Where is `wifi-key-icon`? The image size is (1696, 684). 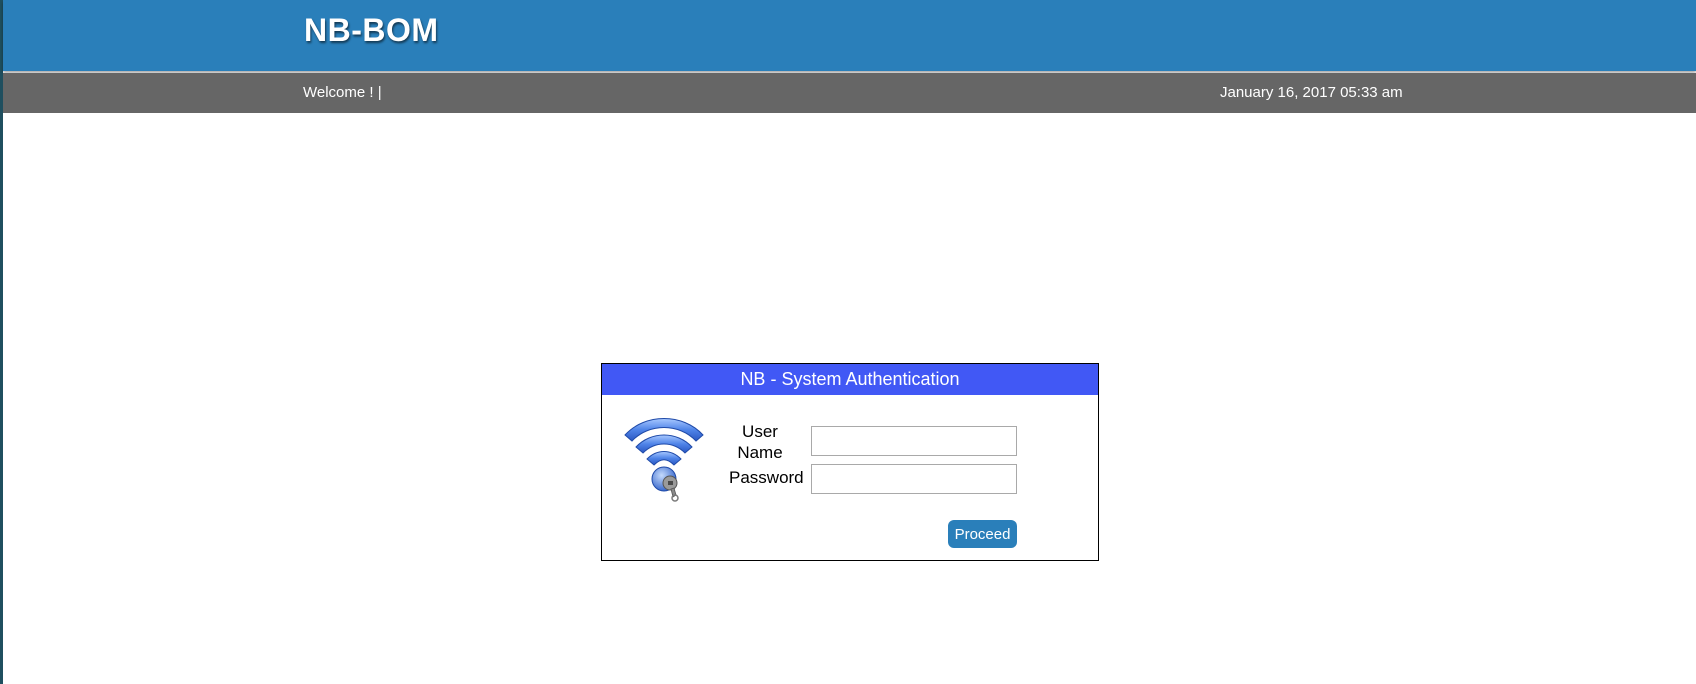 wifi-key-icon is located at coordinates (664, 456).